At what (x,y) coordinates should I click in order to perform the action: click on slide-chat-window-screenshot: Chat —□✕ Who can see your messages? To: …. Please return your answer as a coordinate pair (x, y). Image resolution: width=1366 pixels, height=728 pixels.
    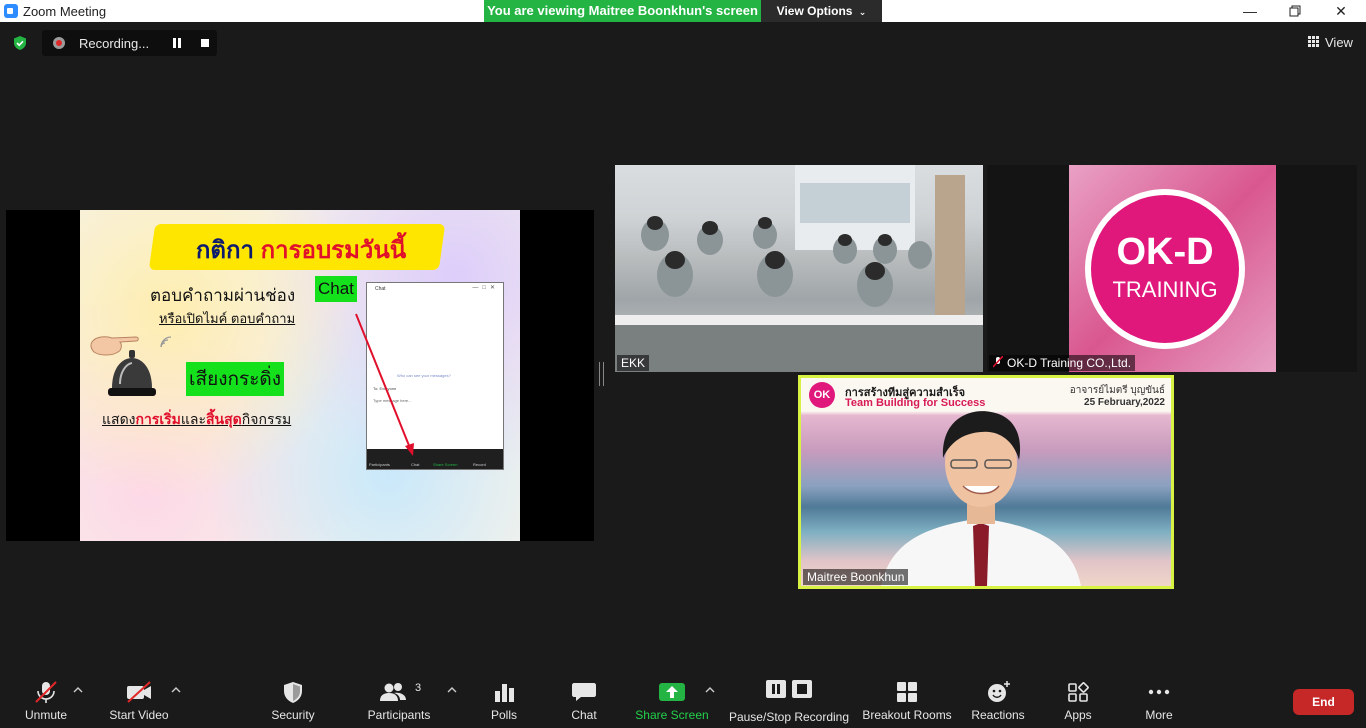
    Looking at the image, I should click on (435, 376).